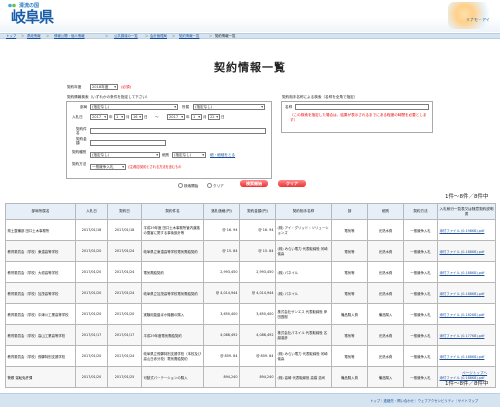  Describe the element at coordinates (466, 211) in the screenshot. I see `col-attachment: 入札執行一覧表又は随意契約説明書` at that location.